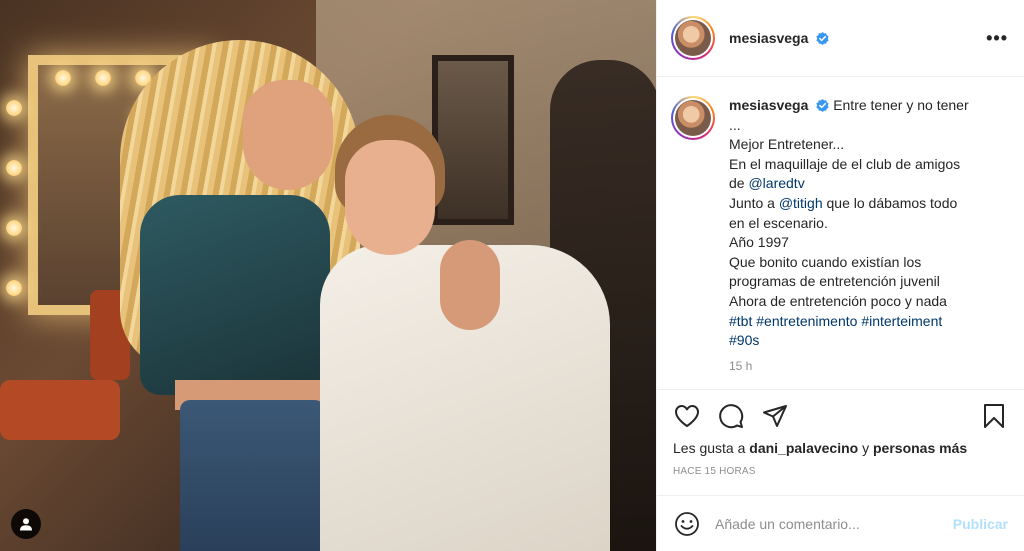 The width and height of the screenshot is (1024, 551). I want to click on caption-line: En el maquillaje de el club de amigos, so click(845, 163).